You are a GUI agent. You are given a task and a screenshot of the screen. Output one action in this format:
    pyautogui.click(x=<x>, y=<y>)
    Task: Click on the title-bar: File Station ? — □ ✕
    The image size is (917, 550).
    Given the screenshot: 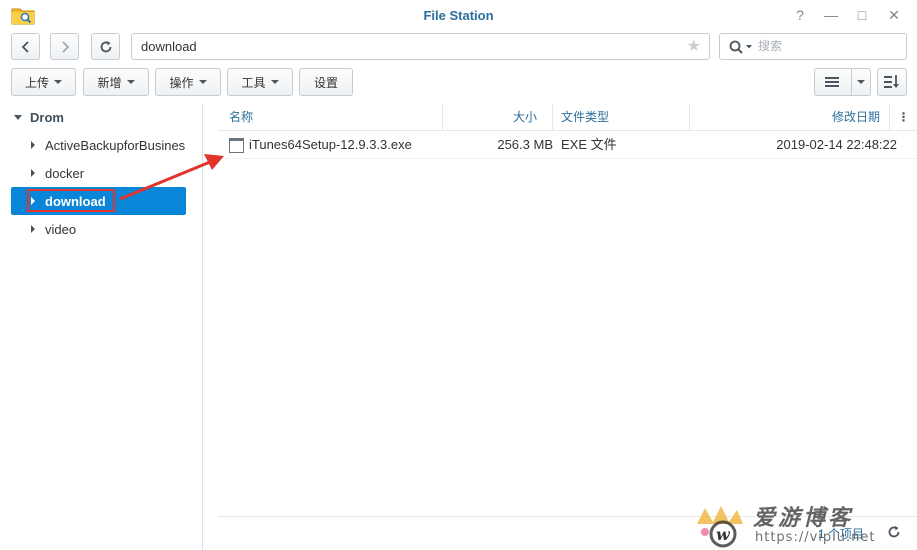 What is the action you would take?
    pyautogui.click(x=458, y=15)
    